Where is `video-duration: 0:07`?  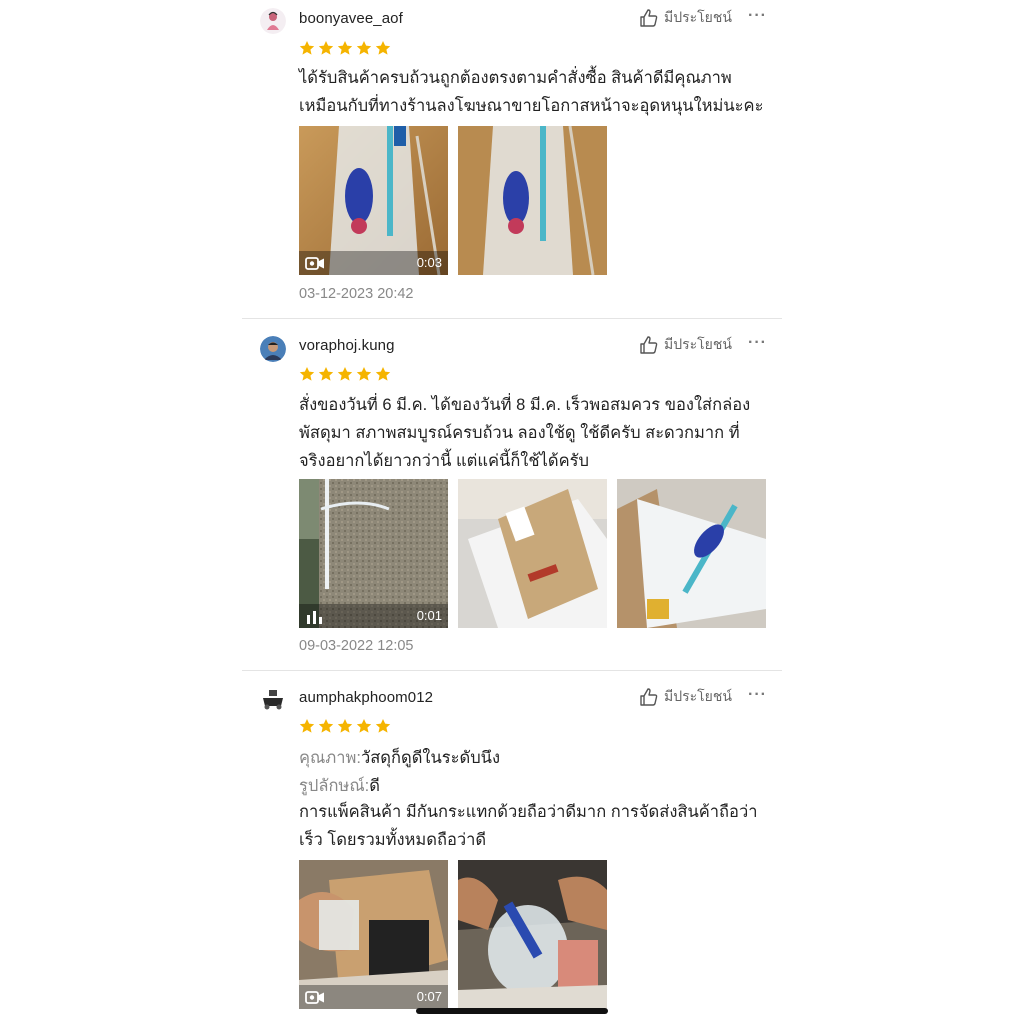
video-duration: 0:07 is located at coordinates (429, 996).